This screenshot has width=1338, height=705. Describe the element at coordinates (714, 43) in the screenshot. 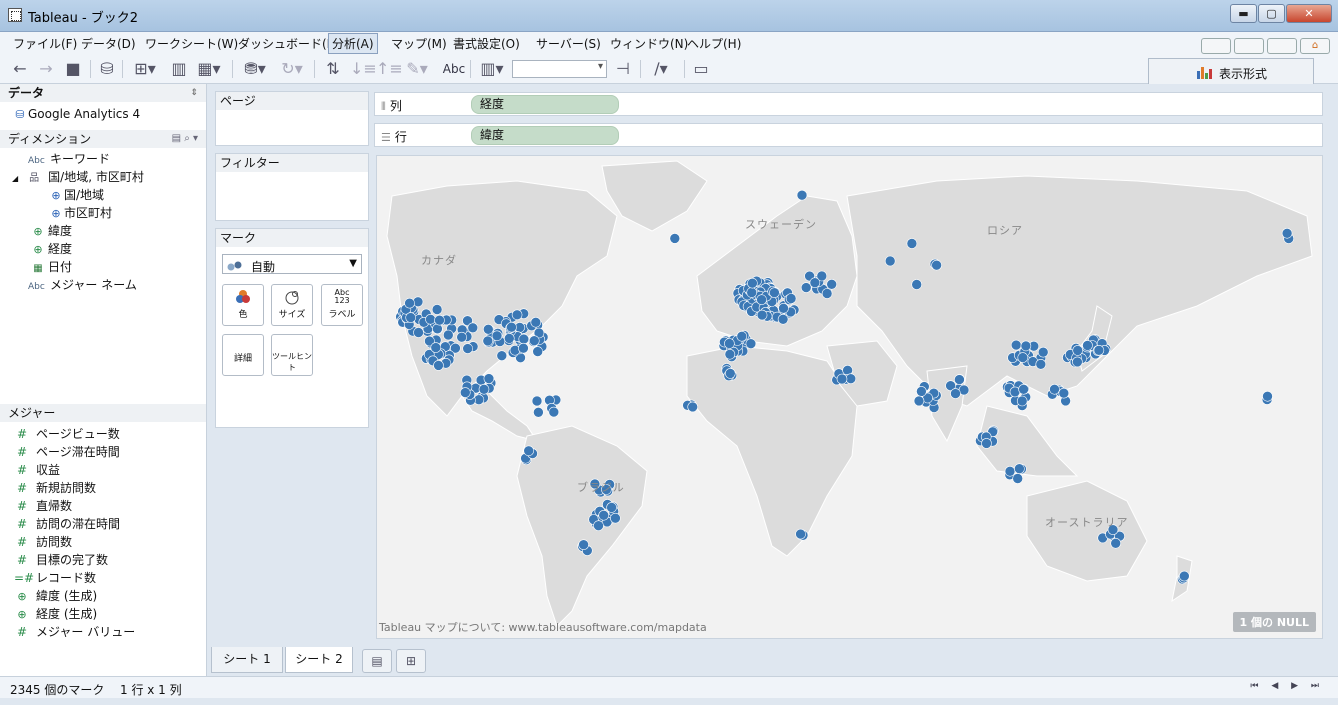

I see `menu-help: ヘルプ(H)` at that location.